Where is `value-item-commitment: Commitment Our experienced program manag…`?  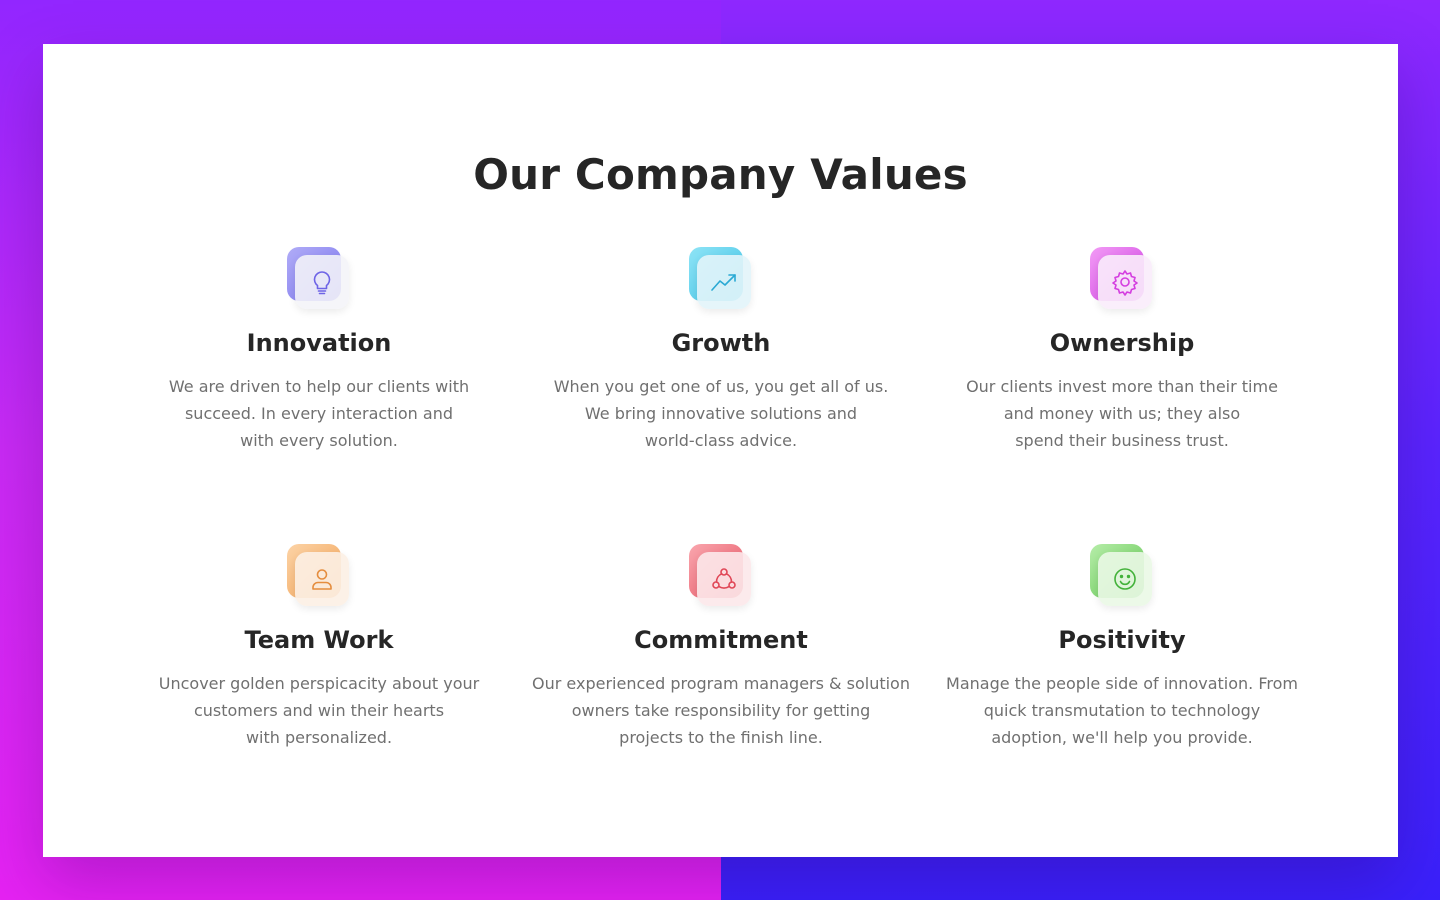
value-item-commitment: Commitment Our experienced program manag… is located at coordinates (721, 647).